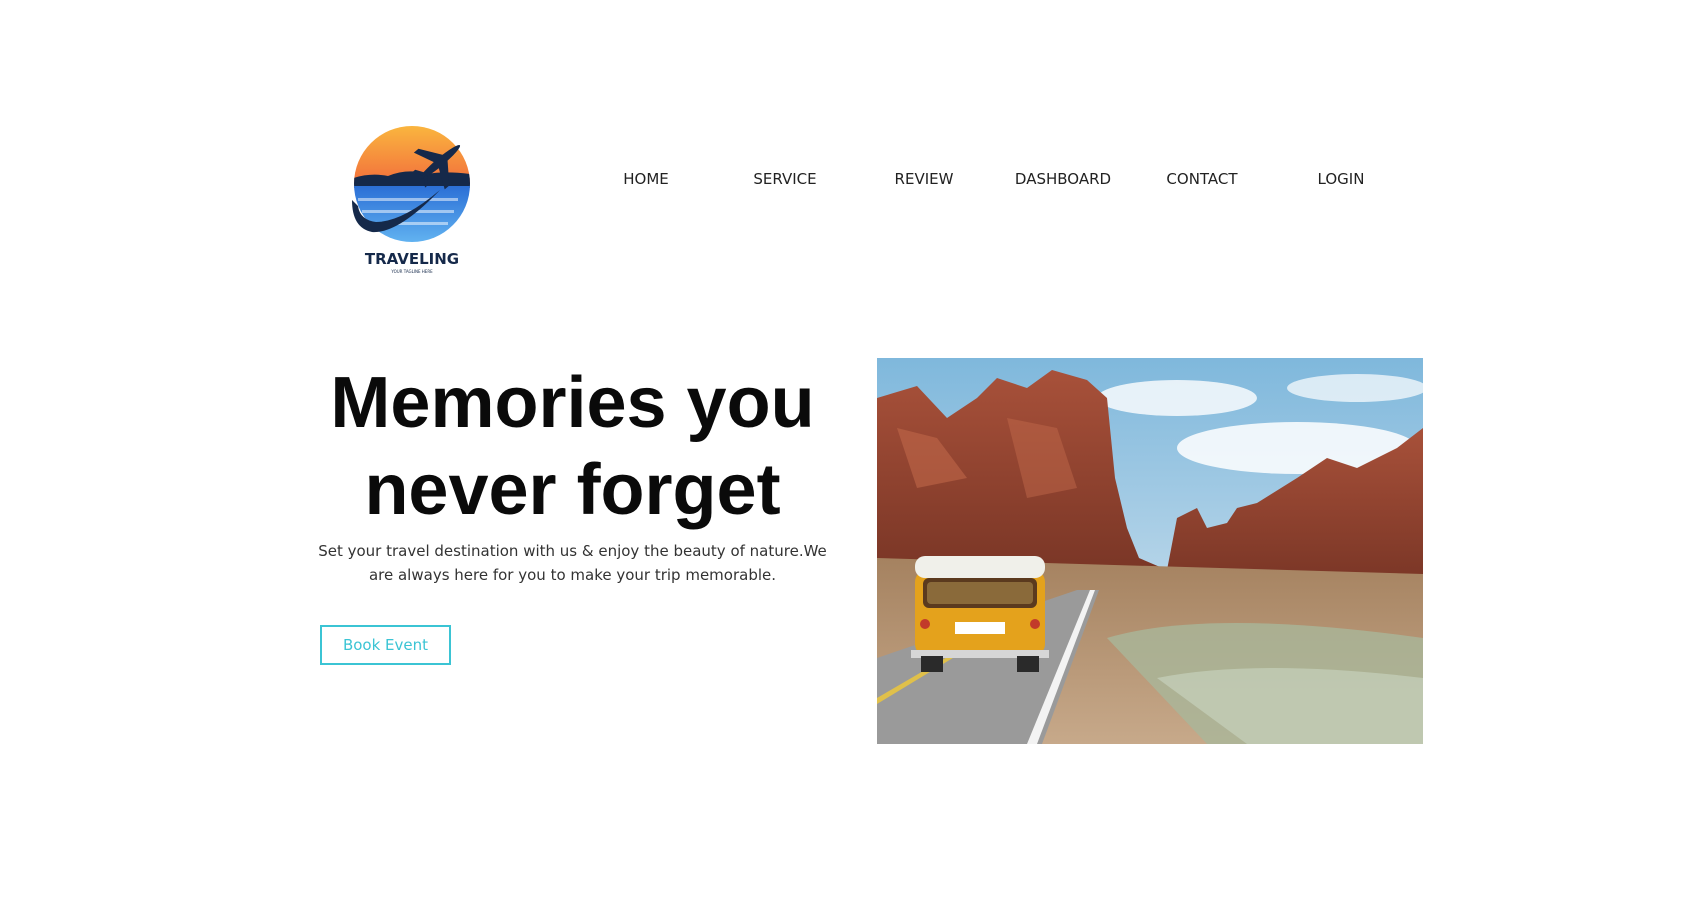  Describe the element at coordinates (785, 179) in the screenshot. I see `nav-service: SERVICE` at that location.